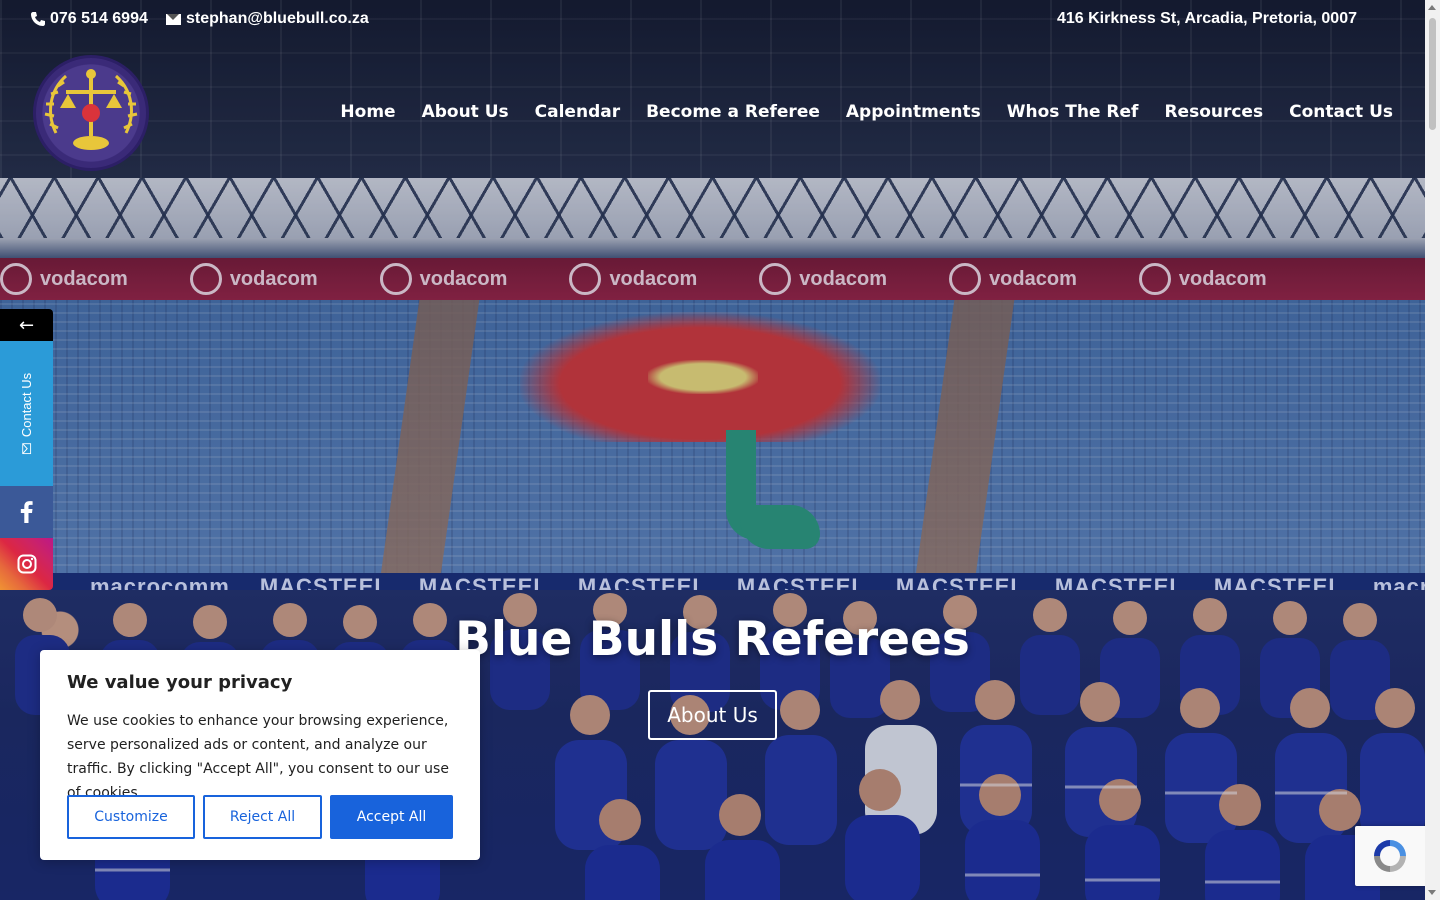 This screenshot has width=1440, height=900. I want to click on instagram-link, so click(26, 564).